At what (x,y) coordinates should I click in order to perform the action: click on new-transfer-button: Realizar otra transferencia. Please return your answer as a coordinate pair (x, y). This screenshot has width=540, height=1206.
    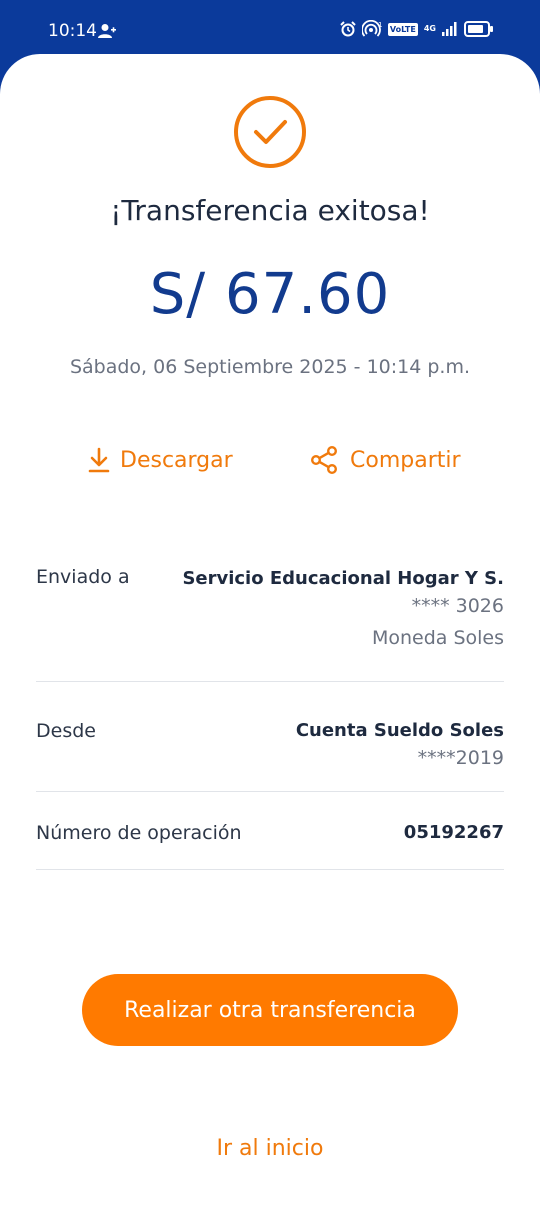
    Looking at the image, I should click on (270, 1010).